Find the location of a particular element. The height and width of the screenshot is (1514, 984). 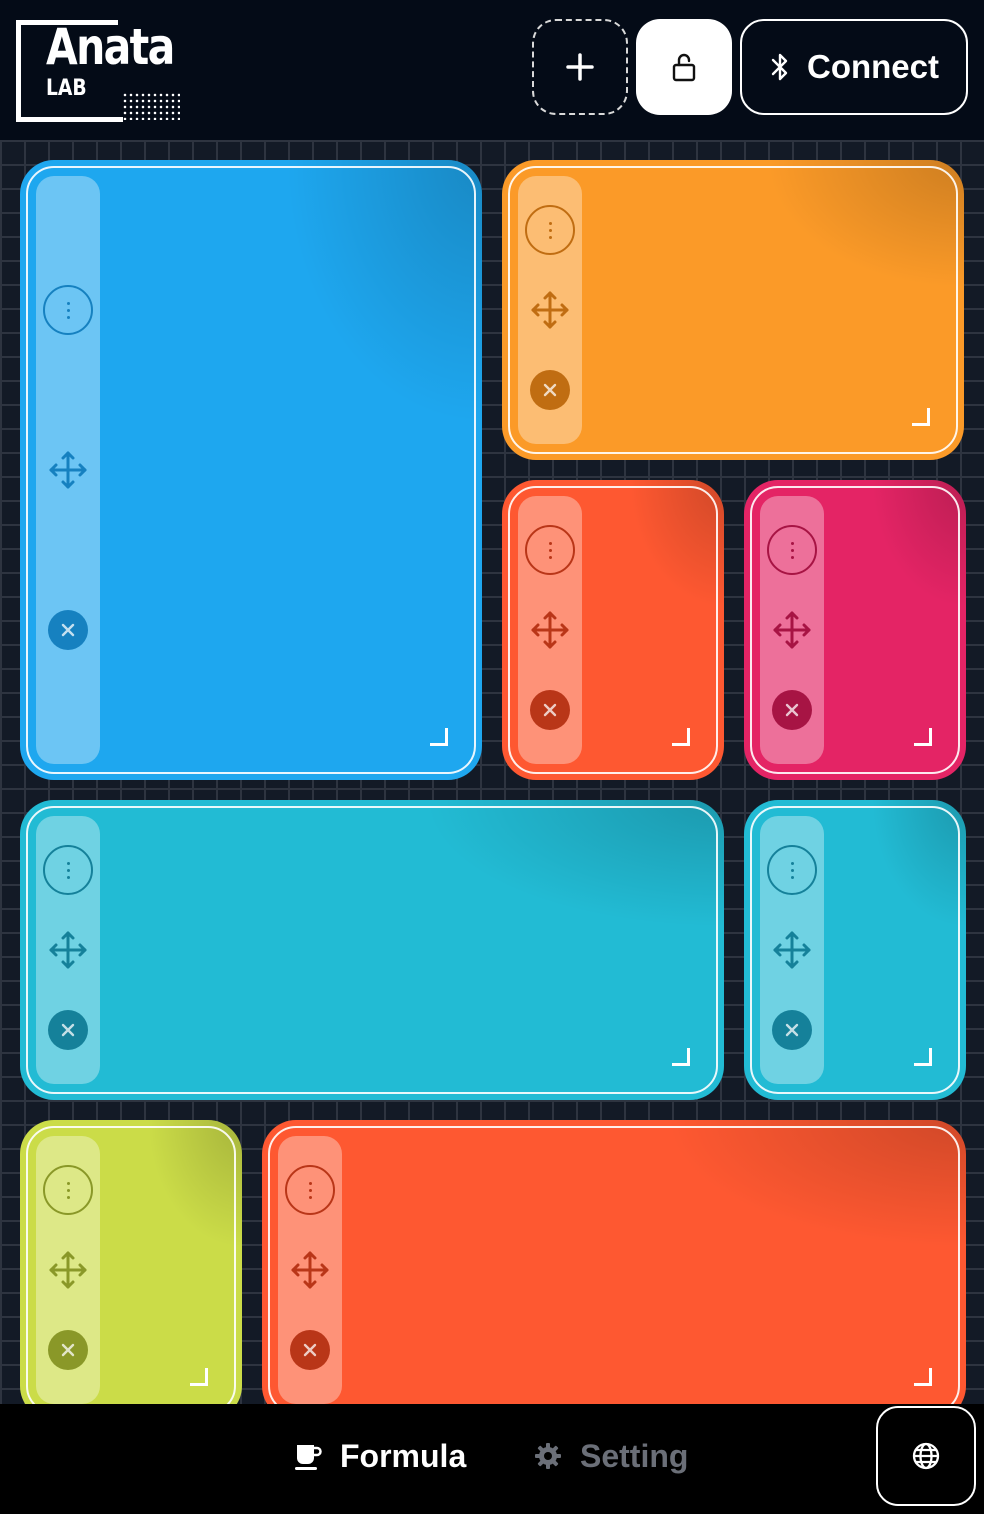

tile-cyan-small is located at coordinates (855, 950).